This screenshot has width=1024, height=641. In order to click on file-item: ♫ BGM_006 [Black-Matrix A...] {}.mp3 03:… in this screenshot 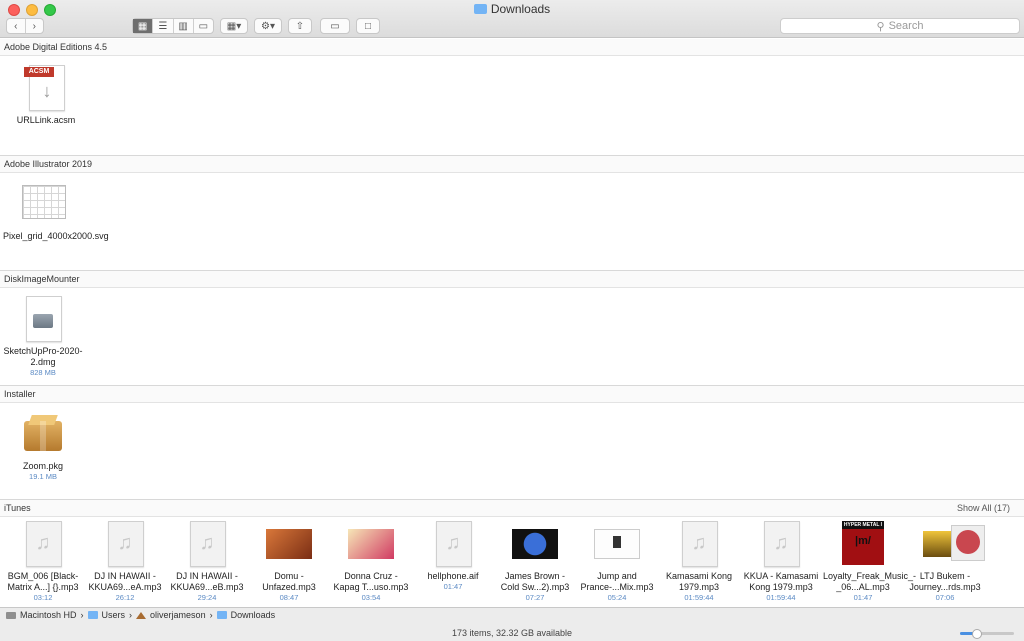, I will do `click(43, 561)`.